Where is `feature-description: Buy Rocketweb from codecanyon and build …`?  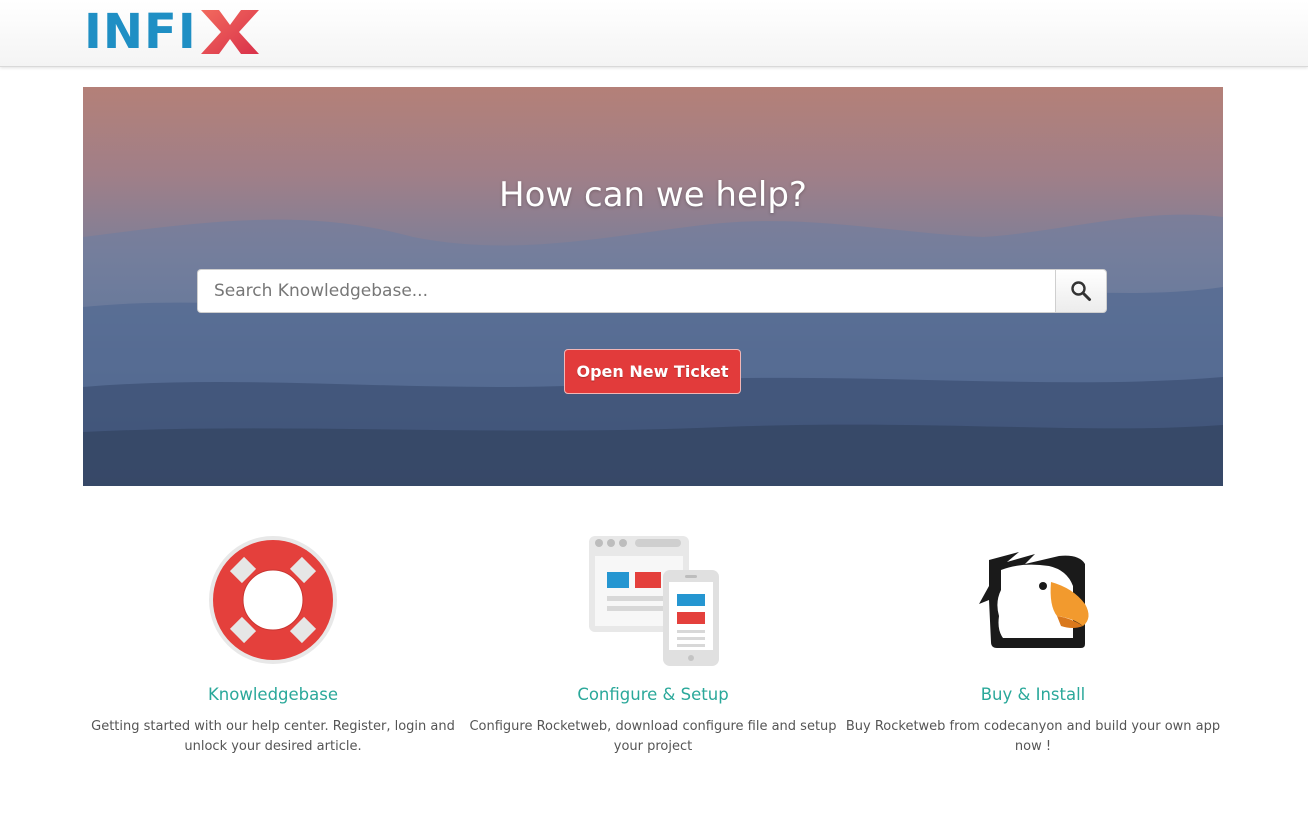 feature-description: Buy Rocketweb from codecanyon and build … is located at coordinates (1033, 736).